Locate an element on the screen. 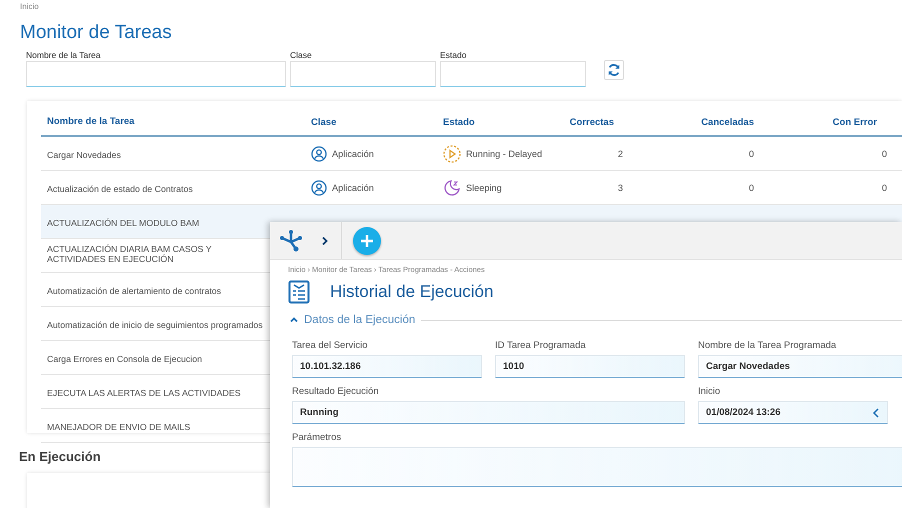 The image size is (902, 508). moon-icon is located at coordinates (452, 187).